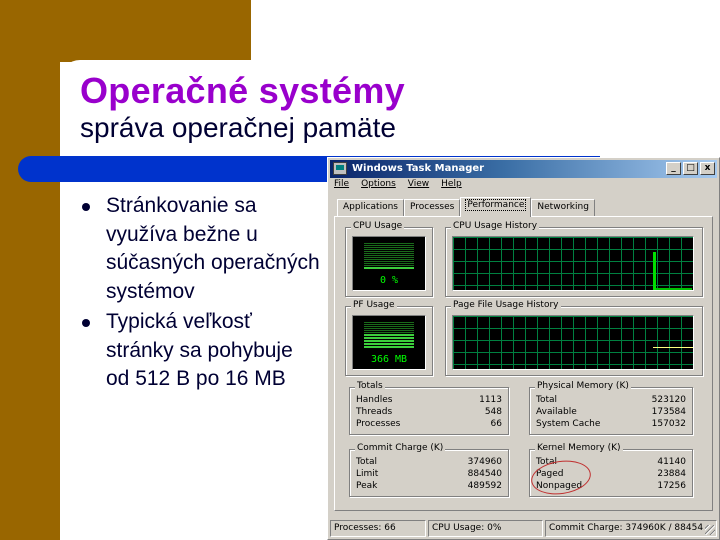  I want to click on pf-meter-empty, so click(389, 328).